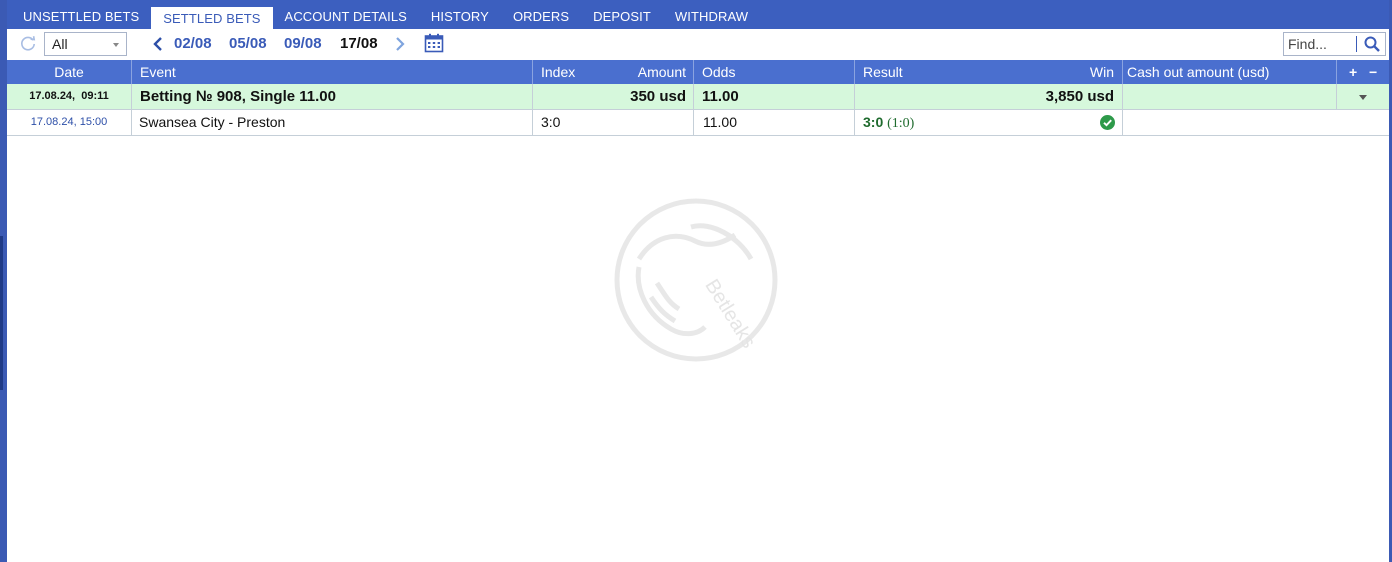  What do you see at coordinates (79, 16) in the screenshot?
I see `tab-unsettled-bets: UNSETTLED BETS` at bounding box center [79, 16].